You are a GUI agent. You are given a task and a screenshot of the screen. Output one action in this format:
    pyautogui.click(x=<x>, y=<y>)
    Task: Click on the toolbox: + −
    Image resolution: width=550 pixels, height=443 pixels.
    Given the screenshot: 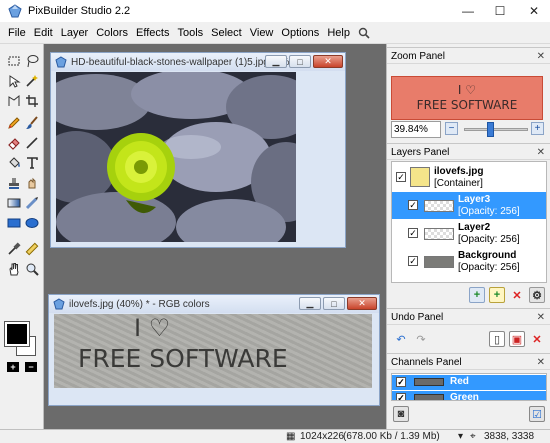 What is the action you would take?
    pyautogui.click(x=22, y=236)
    